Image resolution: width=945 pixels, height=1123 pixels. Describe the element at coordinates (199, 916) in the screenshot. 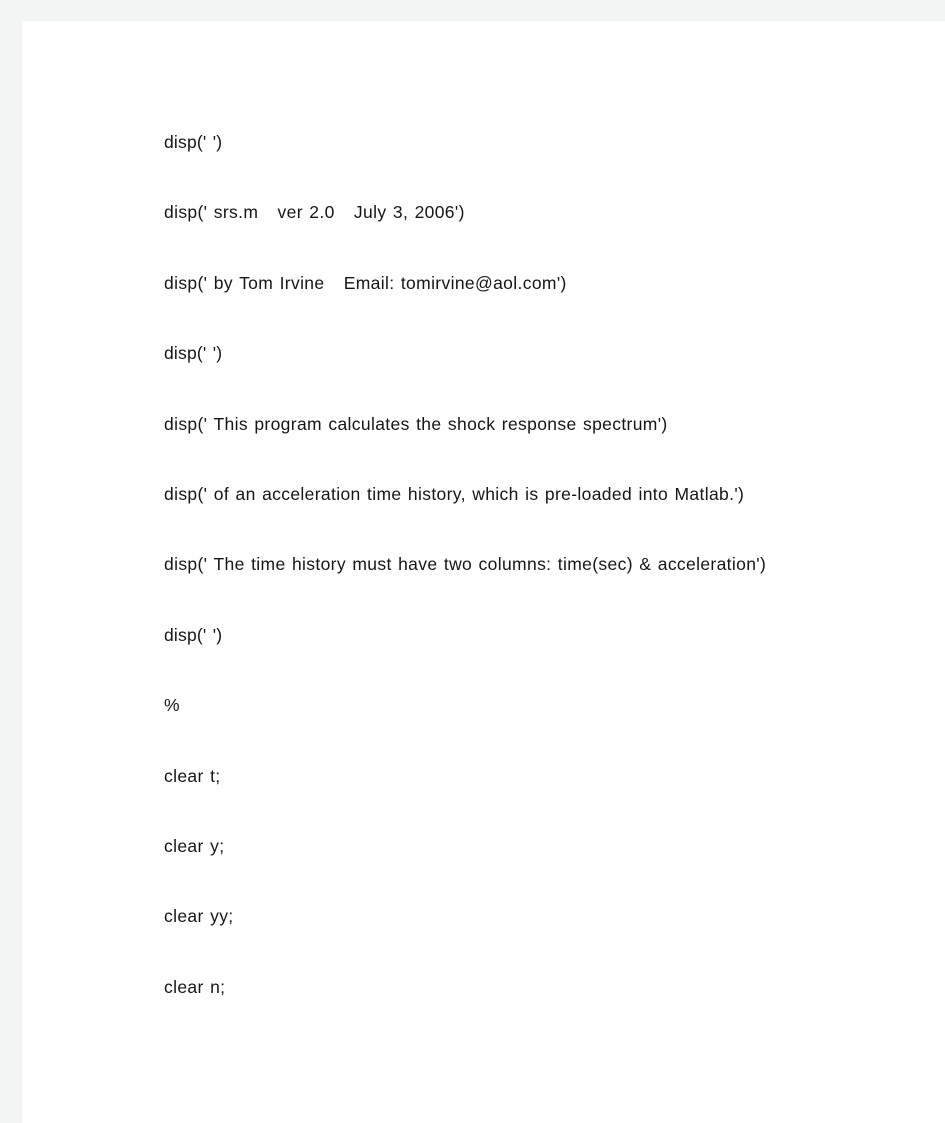

I see `code-line: clear yy;` at that location.